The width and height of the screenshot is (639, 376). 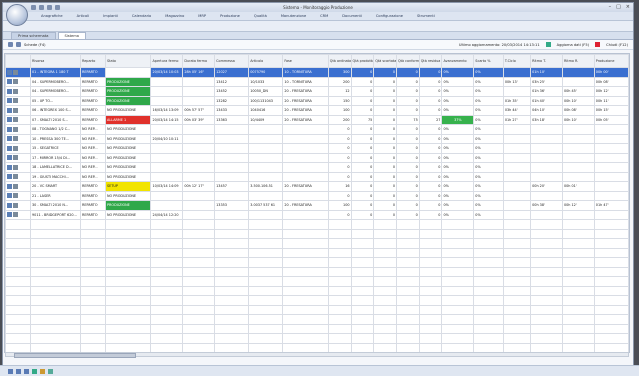 What do you see at coordinates (352, 16) in the screenshot?
I see `menu-item-10: Documenti` at bounding box center [352, 16].